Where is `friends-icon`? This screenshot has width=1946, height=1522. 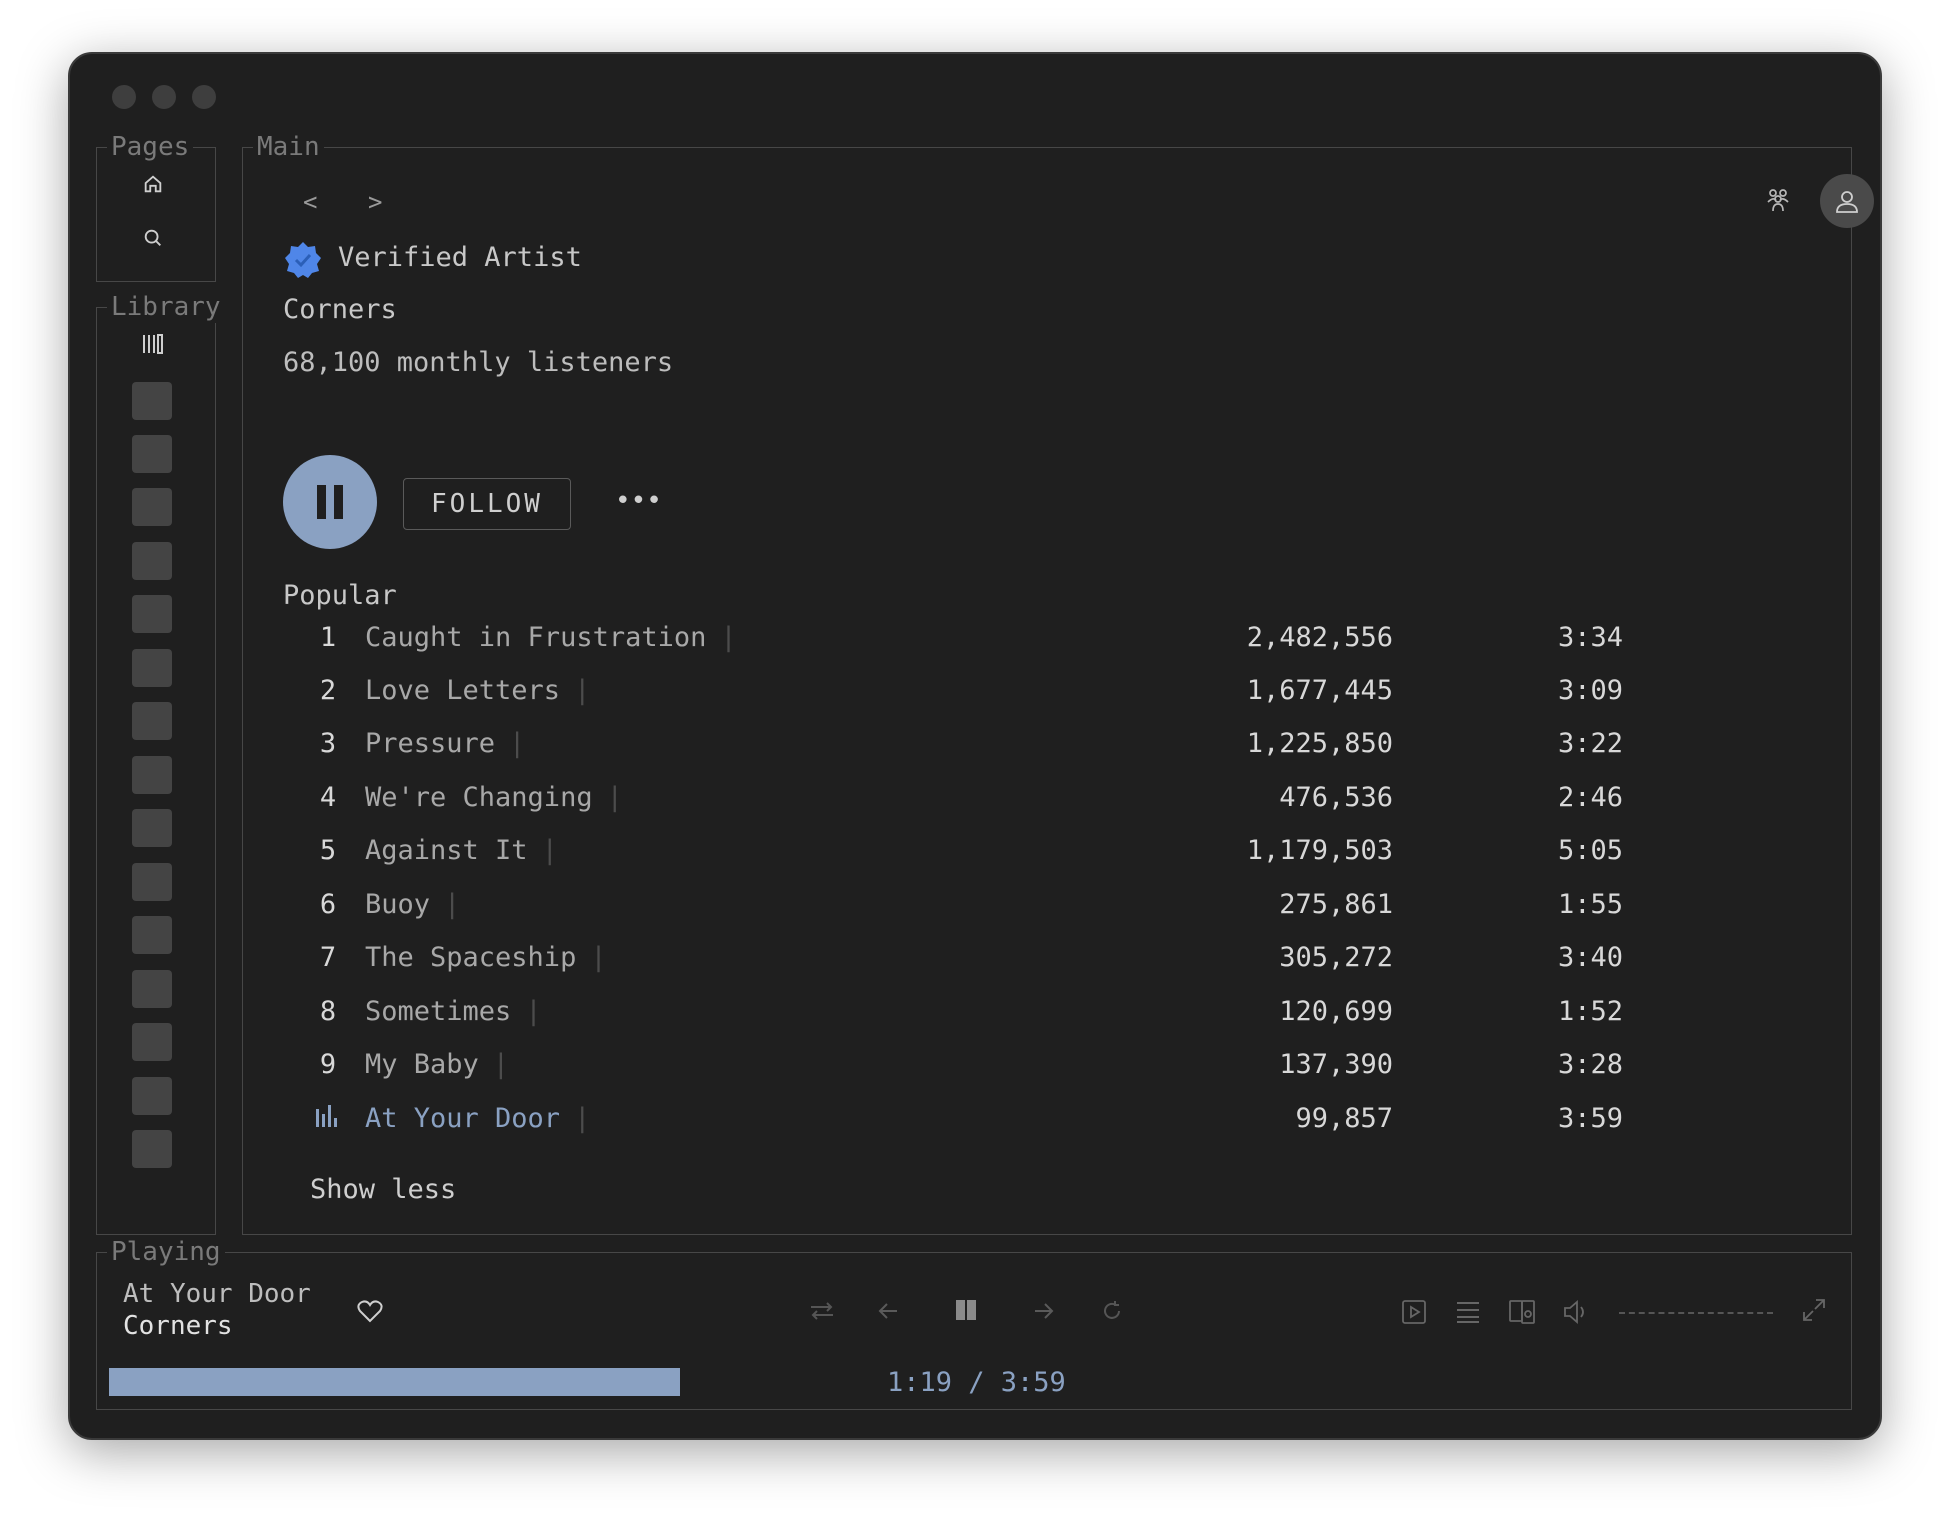 friends-icon is located at coordinates (1778, 199).